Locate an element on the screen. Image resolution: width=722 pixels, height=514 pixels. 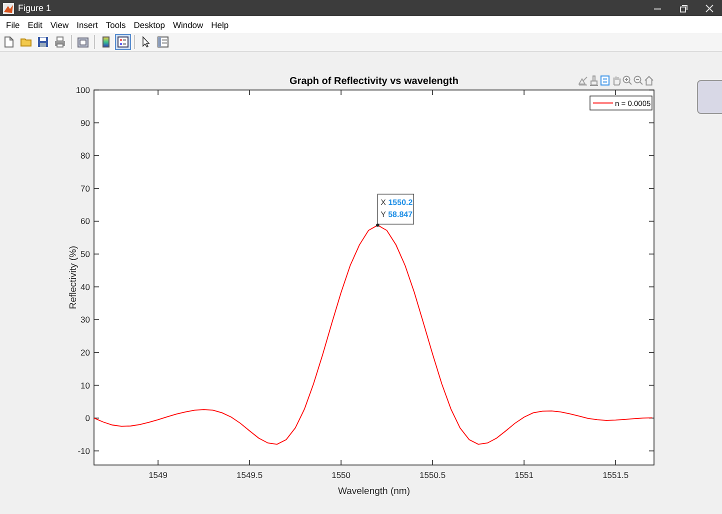
colorbar-icon is located at coordinates (106, 42).